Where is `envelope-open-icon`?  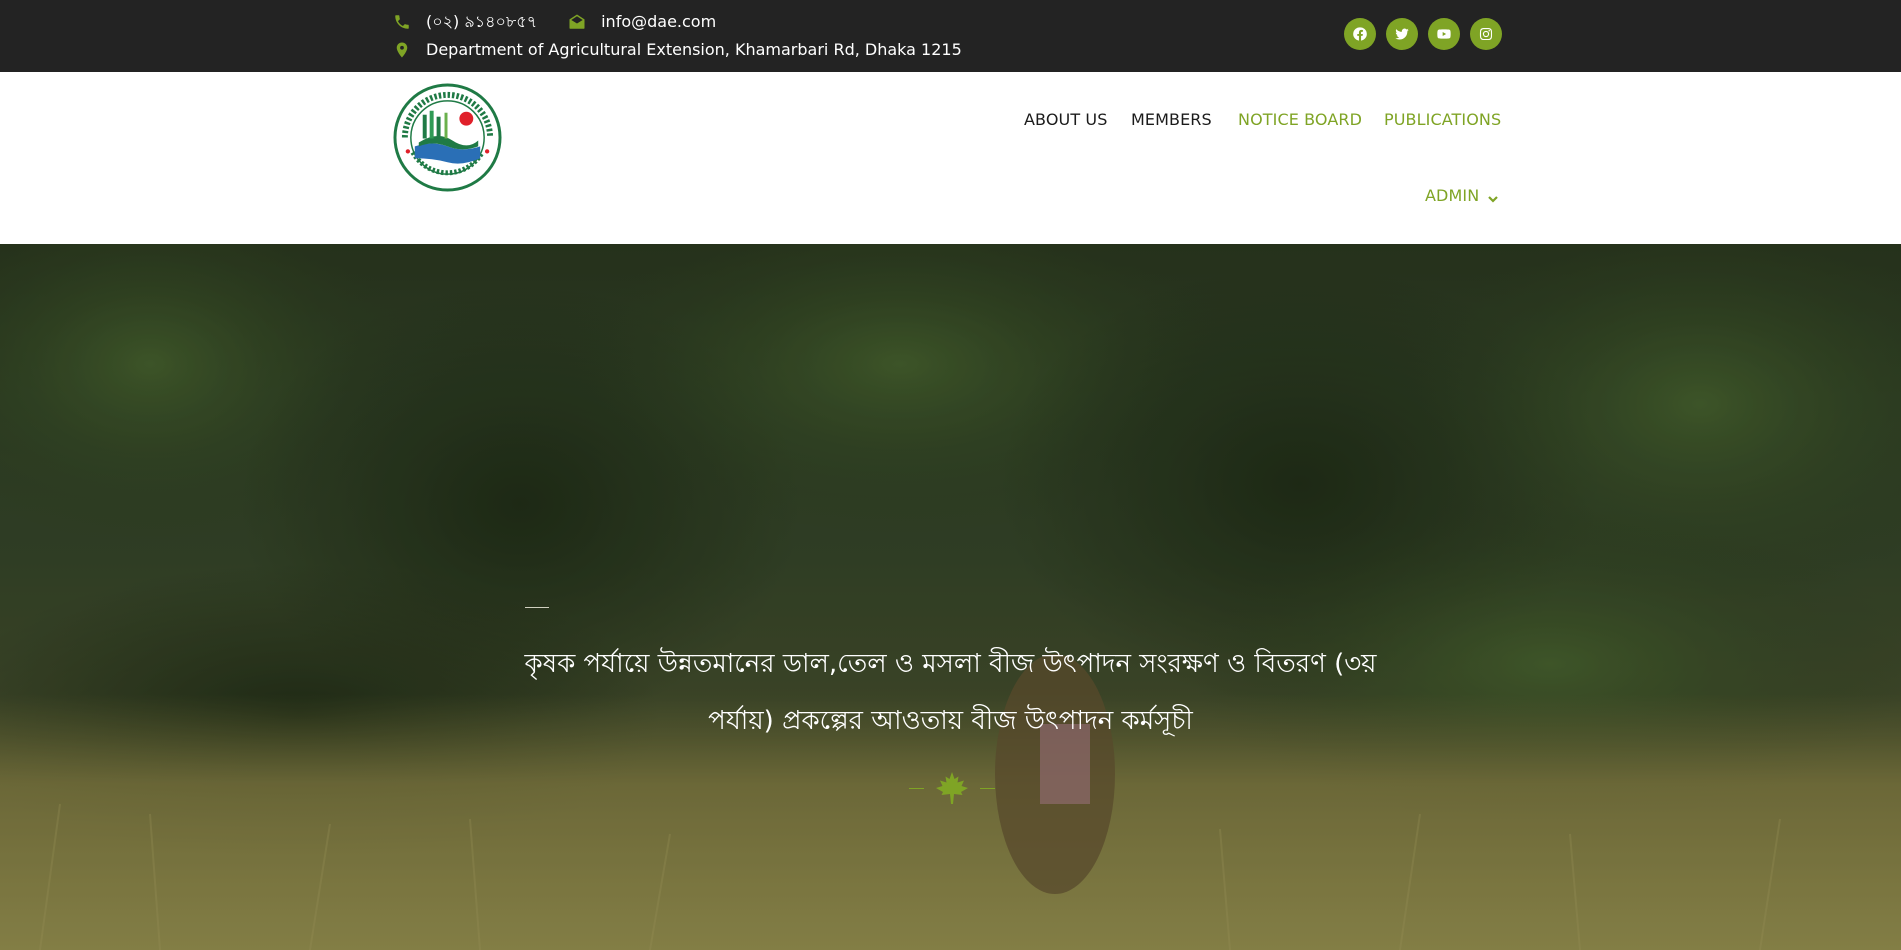
envelope-open-icon is located at coordinates (577, 22).